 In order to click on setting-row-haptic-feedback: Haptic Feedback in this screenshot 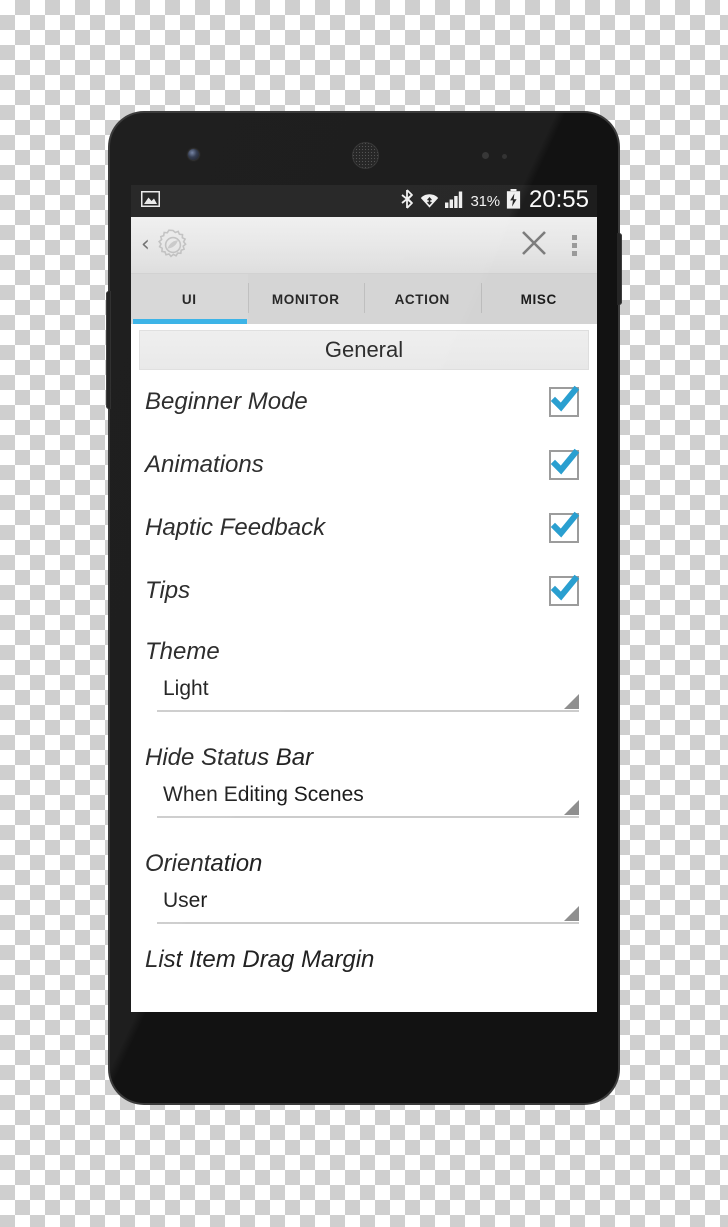, I will do `click(364, 527)`.